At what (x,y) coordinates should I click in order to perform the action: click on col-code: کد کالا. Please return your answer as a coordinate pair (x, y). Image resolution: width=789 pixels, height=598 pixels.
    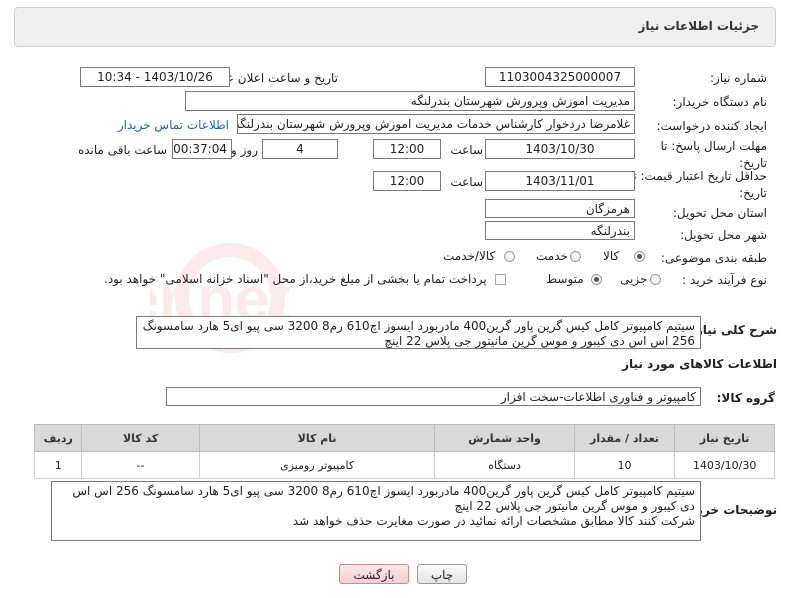
    Looking at the image, I should click on (140, 438).